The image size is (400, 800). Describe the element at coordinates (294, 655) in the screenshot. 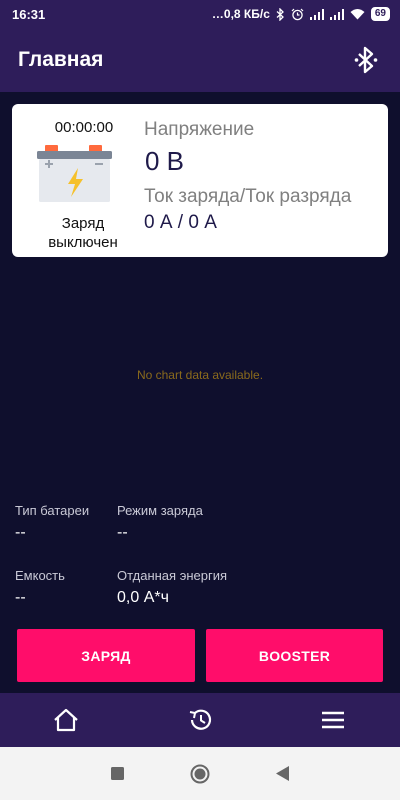

I see `booster-button: BOOSTER` at that location.